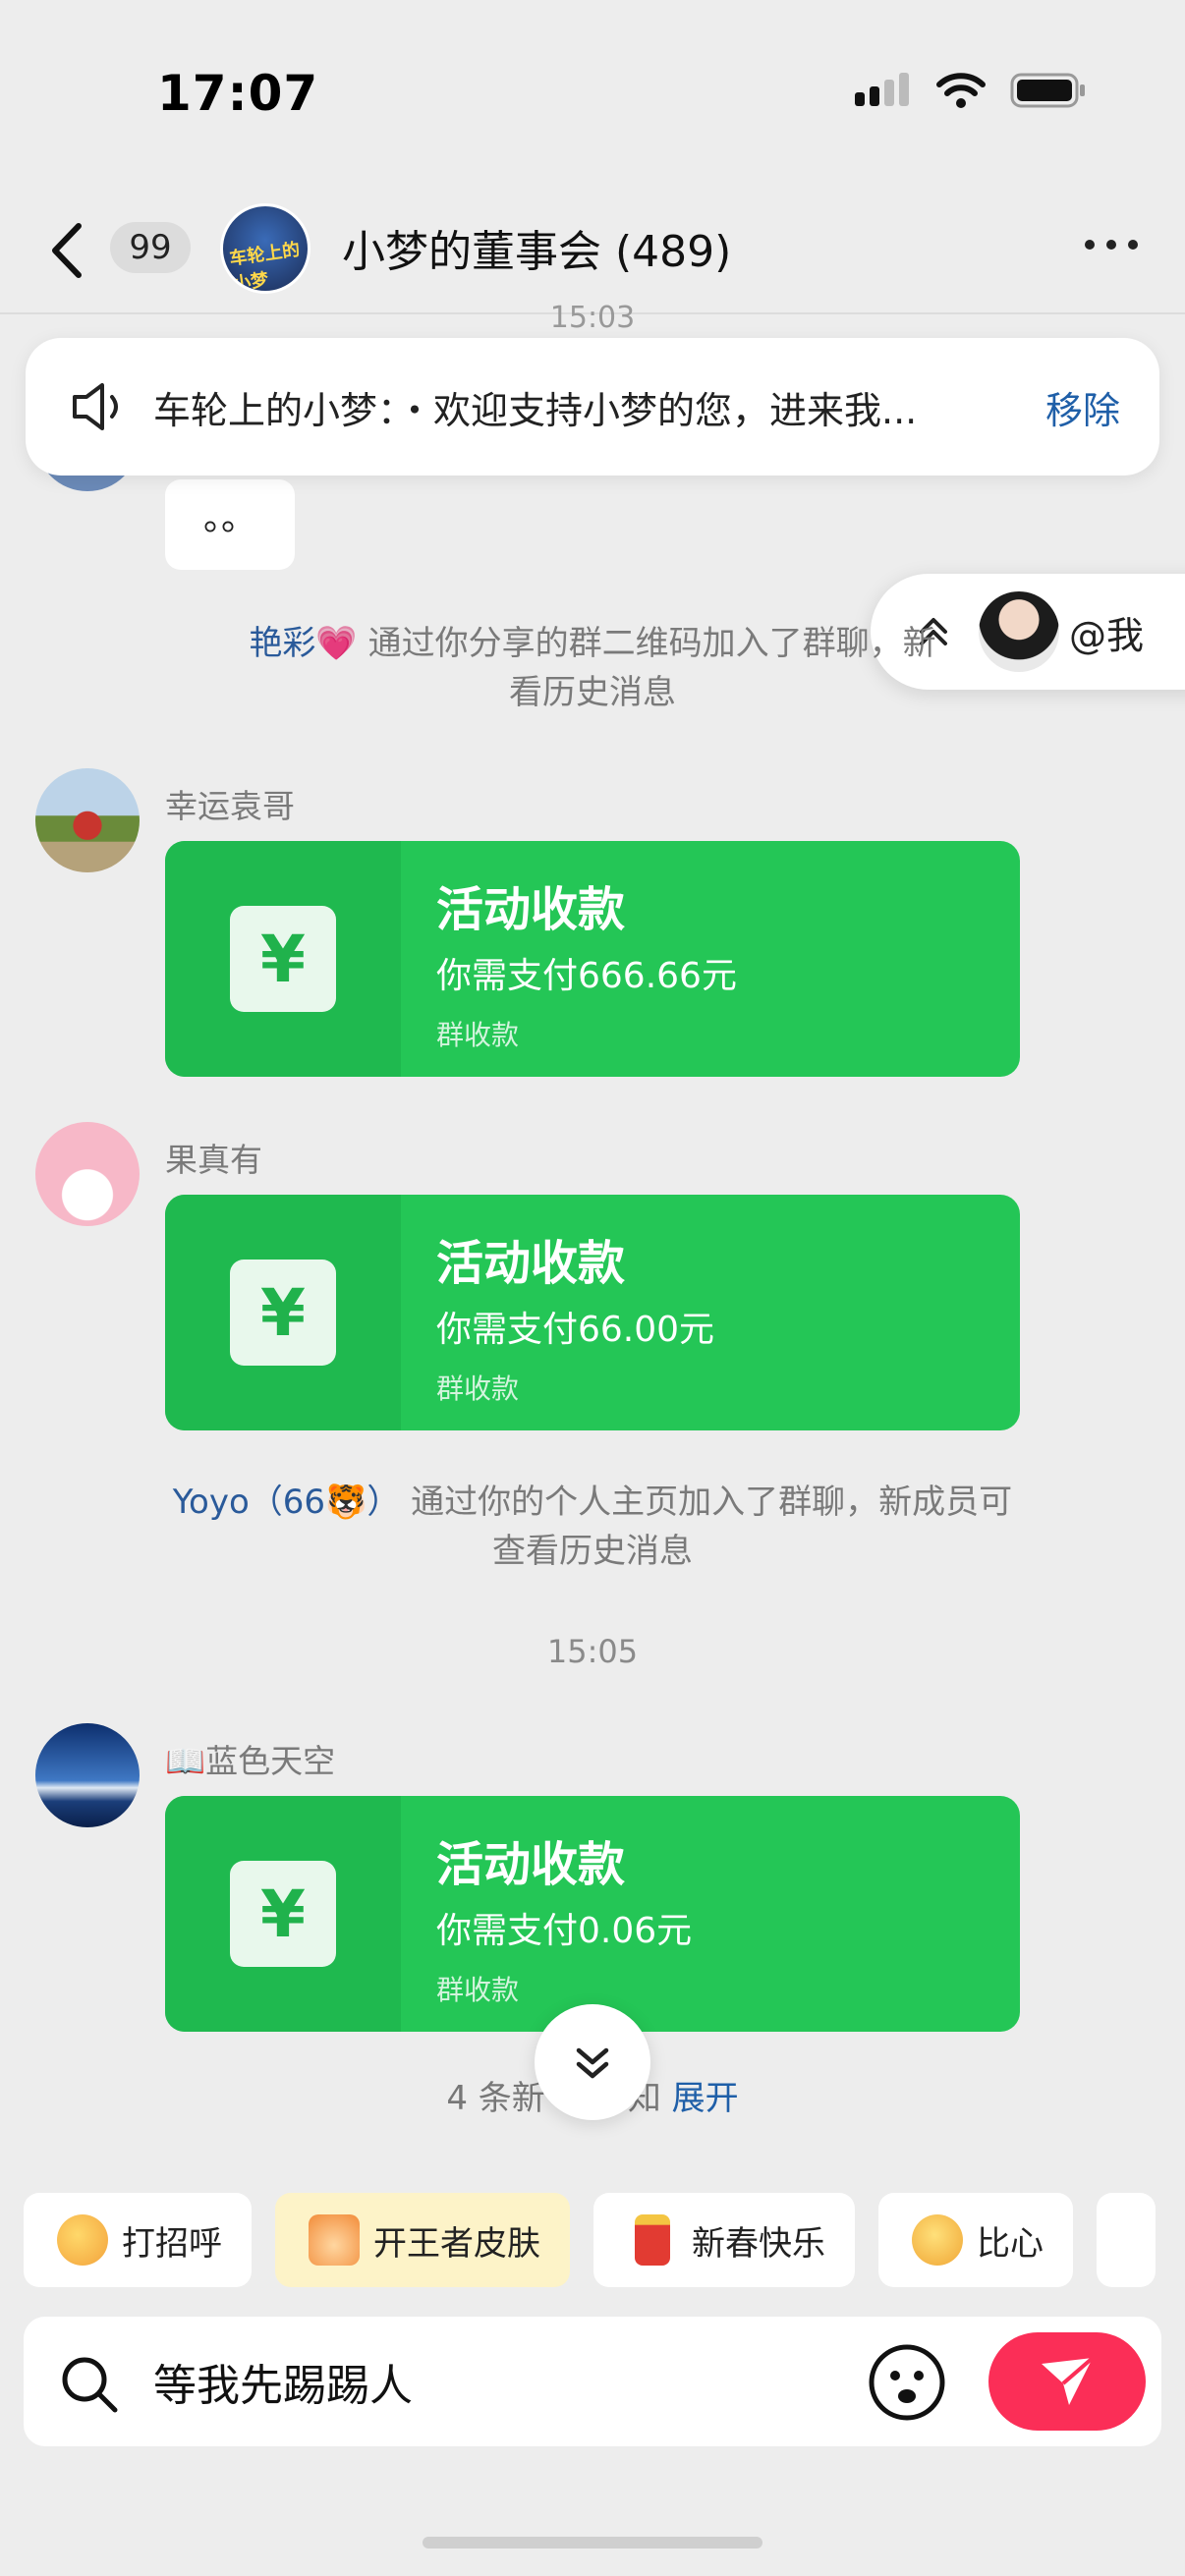 The width and height of the screenshot is (1185, 2576). Describe the element at coordinates (592, 1651) in the screenshot. I see `timestamp: 15:05` at that location.